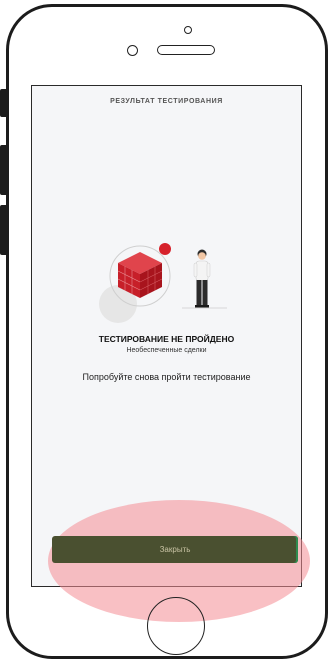 The image size is (335, 663). I want to click on red-dot, so click(165, 249).